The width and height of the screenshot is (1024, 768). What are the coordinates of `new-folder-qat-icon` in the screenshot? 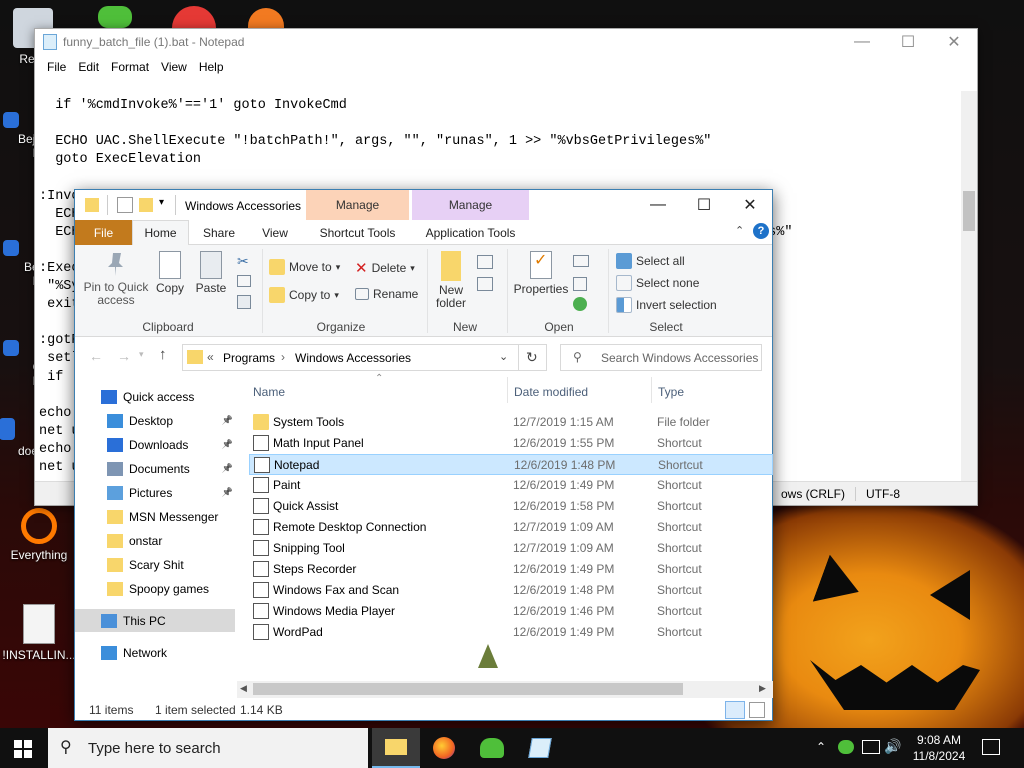 It's located at (146, 205).